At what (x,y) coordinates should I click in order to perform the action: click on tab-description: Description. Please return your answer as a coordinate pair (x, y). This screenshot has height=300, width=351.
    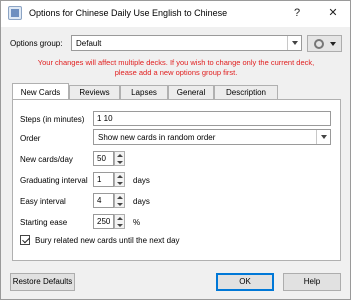
    Looking at the image, I should click on (246, 92).